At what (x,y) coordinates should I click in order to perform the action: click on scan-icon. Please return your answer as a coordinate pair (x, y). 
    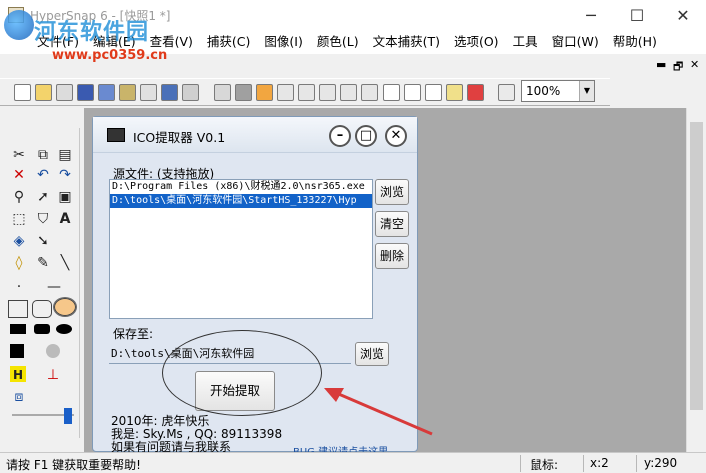
    Looking at the image, I should click on (64, 92).